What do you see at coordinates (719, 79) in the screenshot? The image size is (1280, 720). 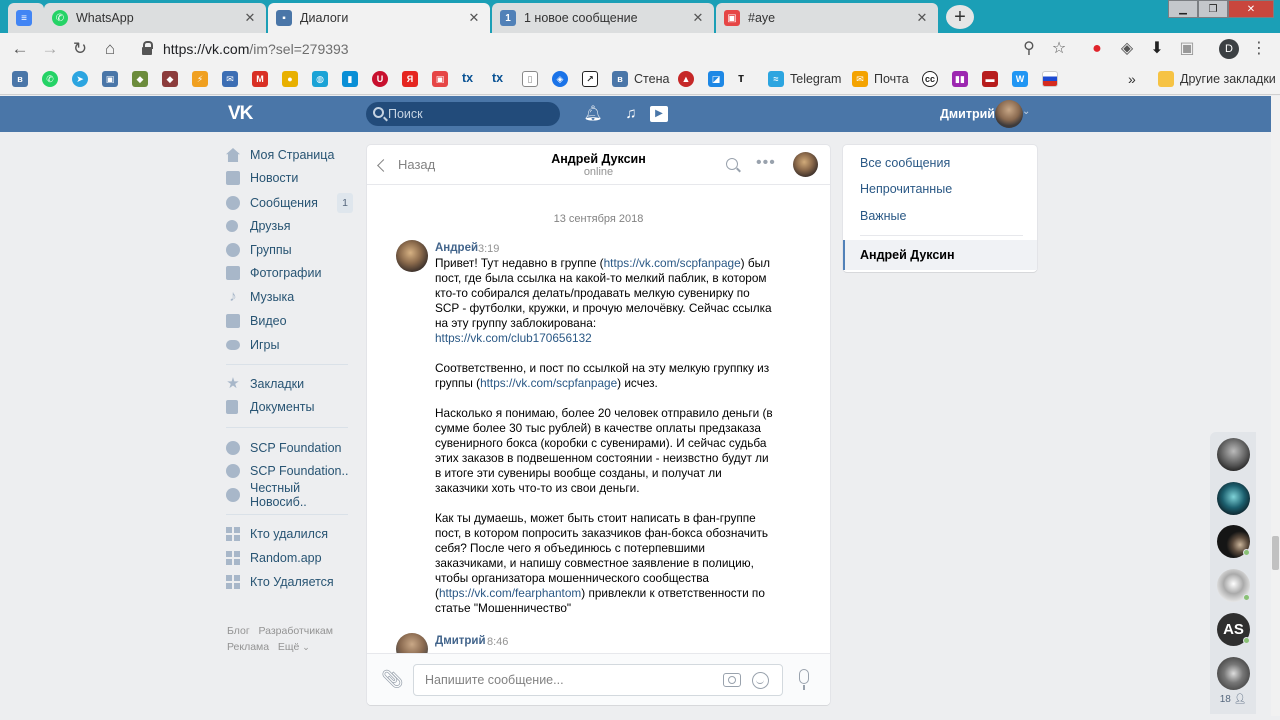 I see `bookmark-ext12: ◪` at bounding box center [719, 79].